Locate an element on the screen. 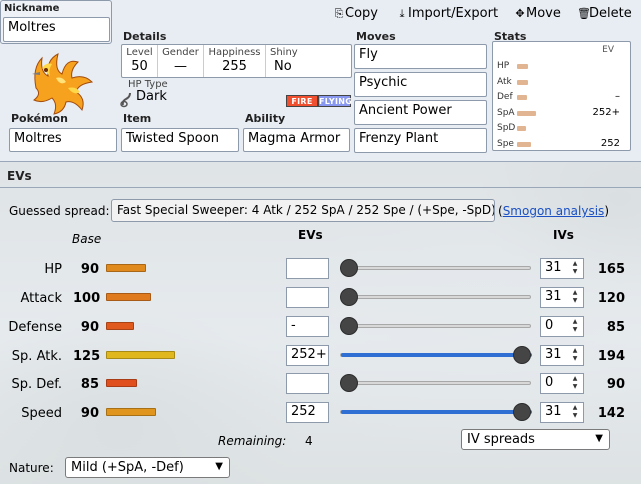  smogon-analysis-link: Smogon analysis is located at coordinates (554, 211).